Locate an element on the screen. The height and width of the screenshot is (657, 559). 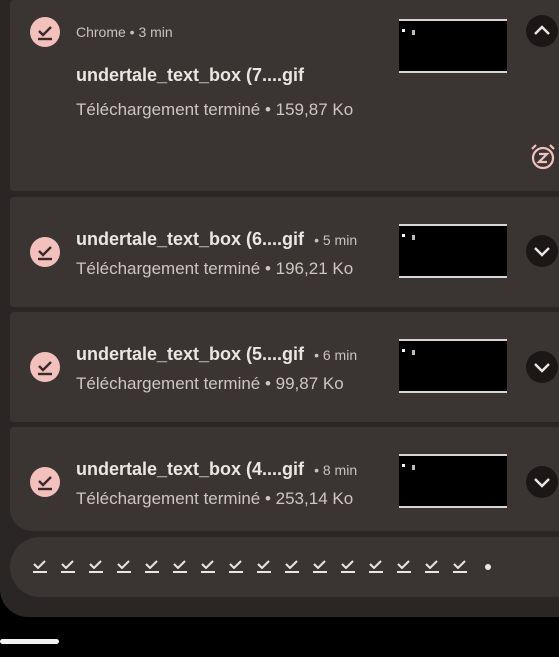
chevron-up-icon is located at coordinates (542, 30).